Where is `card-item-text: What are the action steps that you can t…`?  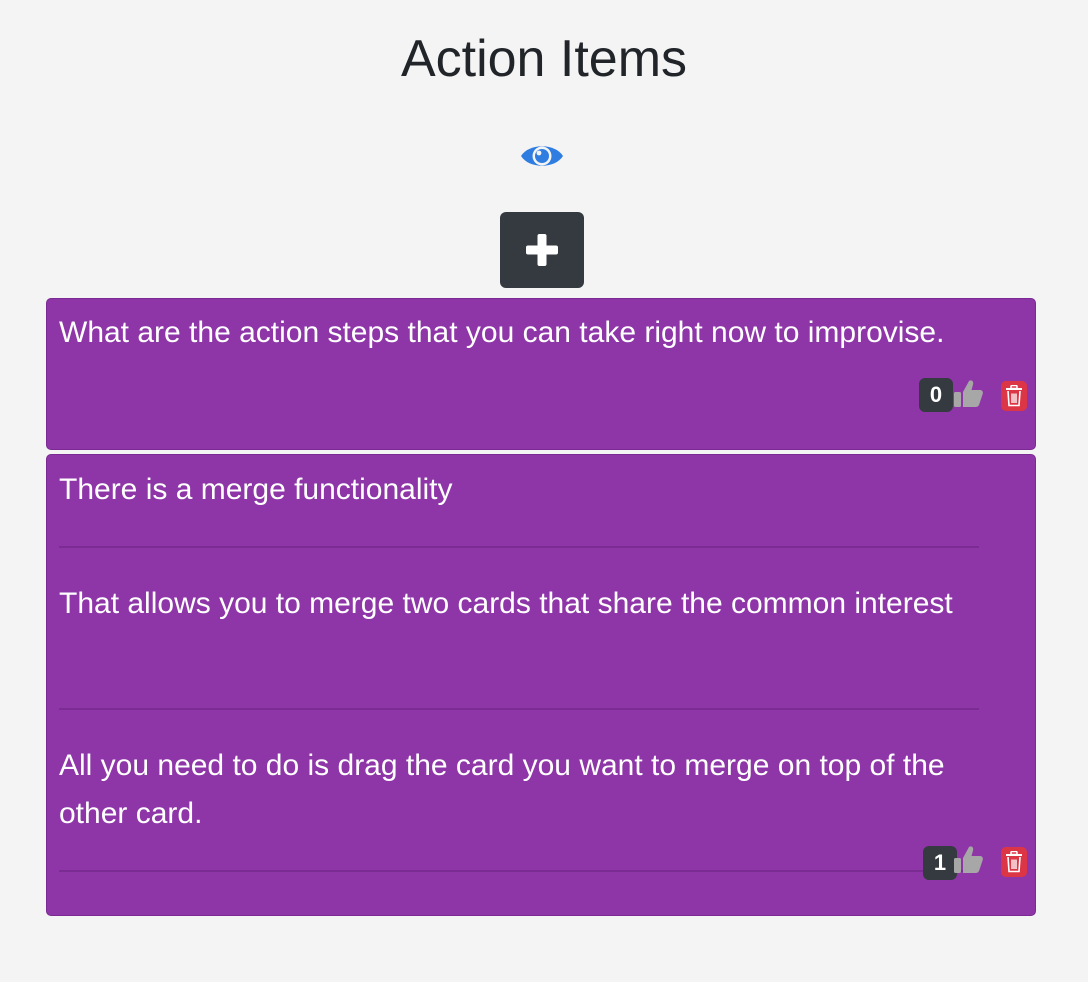 card-item-text: What are the action steps that you can t… is located at coordinates (502, 332).